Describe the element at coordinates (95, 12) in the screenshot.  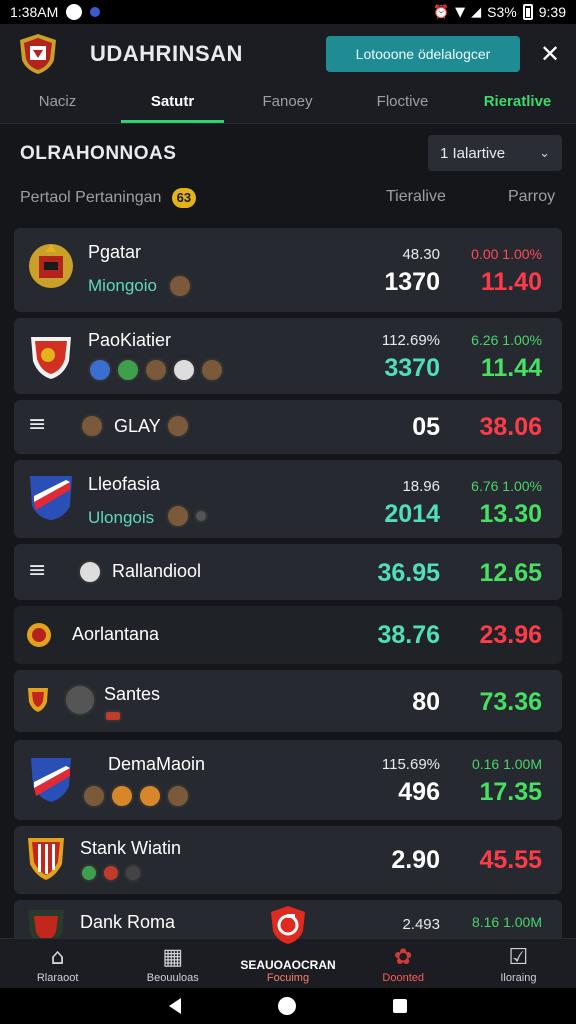
I see `app-notification-icon` at that location.